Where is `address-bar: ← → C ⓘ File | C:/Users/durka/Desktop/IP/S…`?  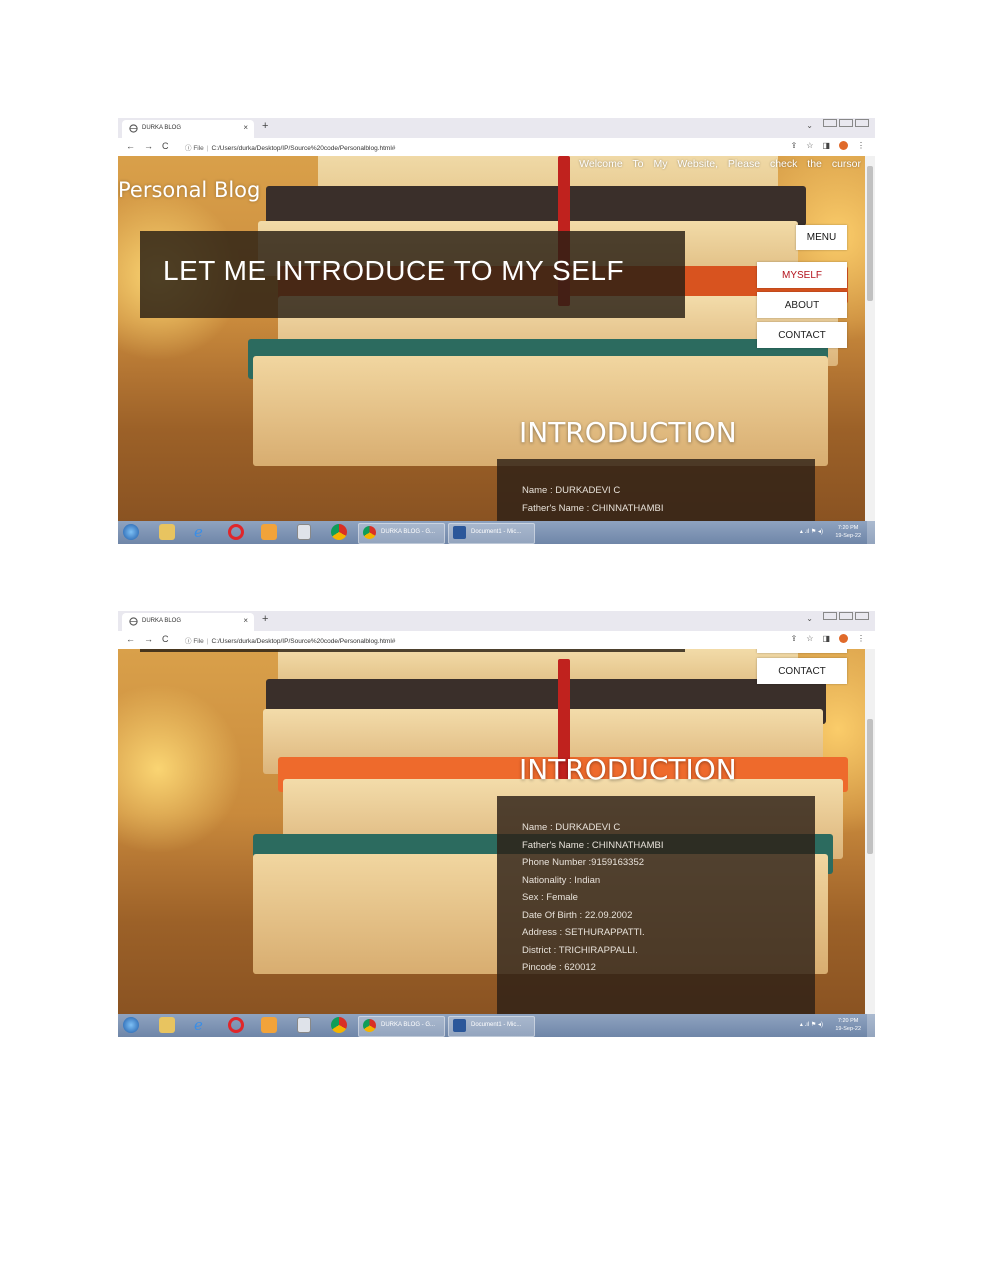
address-bar: ← → C ⓘ File | C:/Users/durka/Desktop/IP/S… is located at coordinates (496, 640).